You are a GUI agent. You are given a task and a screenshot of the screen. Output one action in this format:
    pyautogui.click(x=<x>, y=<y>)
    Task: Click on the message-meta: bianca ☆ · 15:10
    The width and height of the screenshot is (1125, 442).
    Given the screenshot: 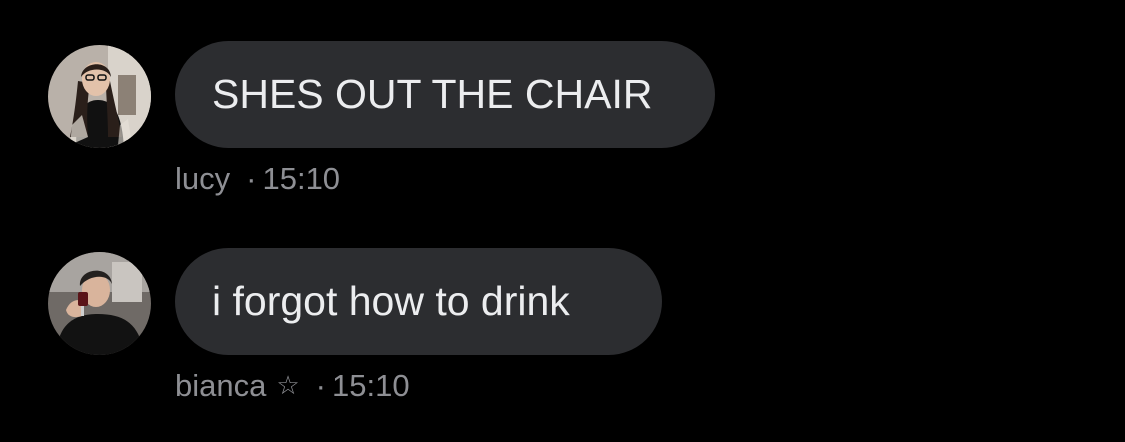 What is the action you would take?
    pyautogui.click(x=292, y=386)
    